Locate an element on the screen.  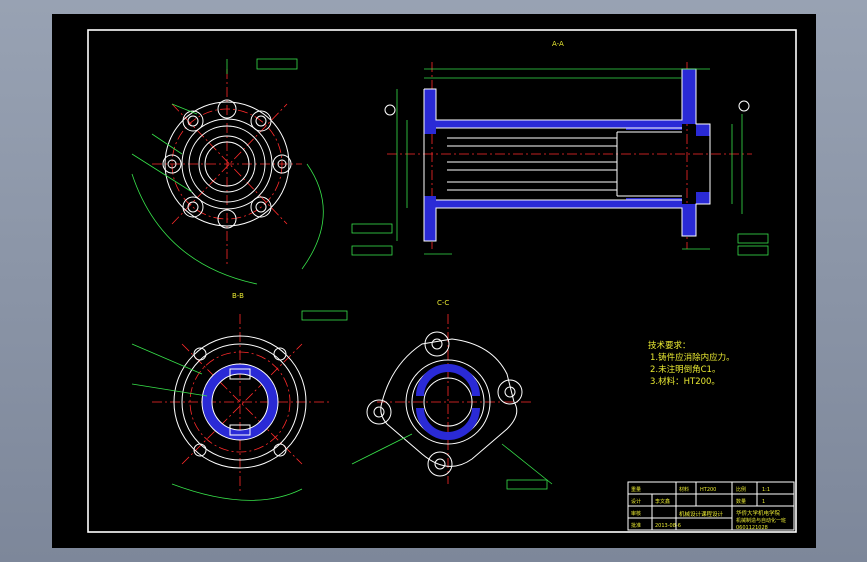
tb-approve-label: 批准 is located at coordinates (636, 525).